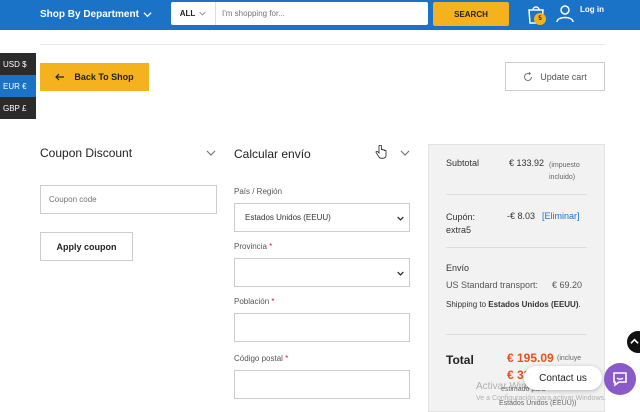  What do you see at coordinates (521, 216) in the screenshot?
I see `coupon-applied-value: -€ 8.03` at bounding box center [521, 216].